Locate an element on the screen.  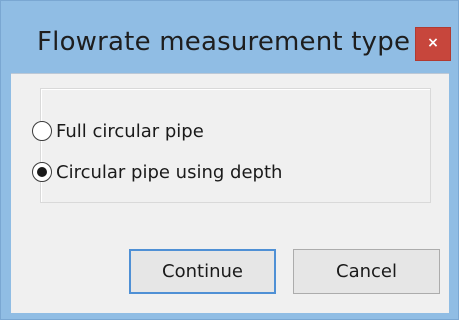
close-icon: × is located at coordinates (433, 43).